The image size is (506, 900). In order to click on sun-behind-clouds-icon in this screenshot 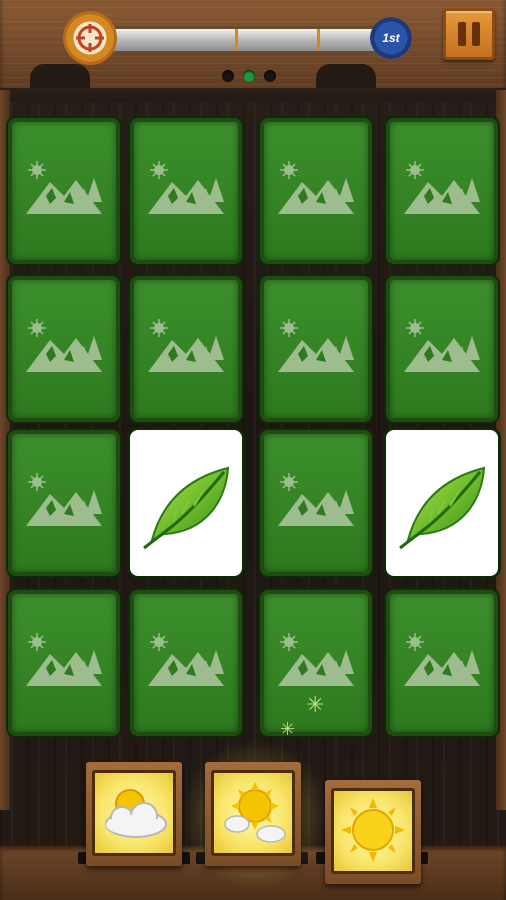, I will do `click(136, 813)`.